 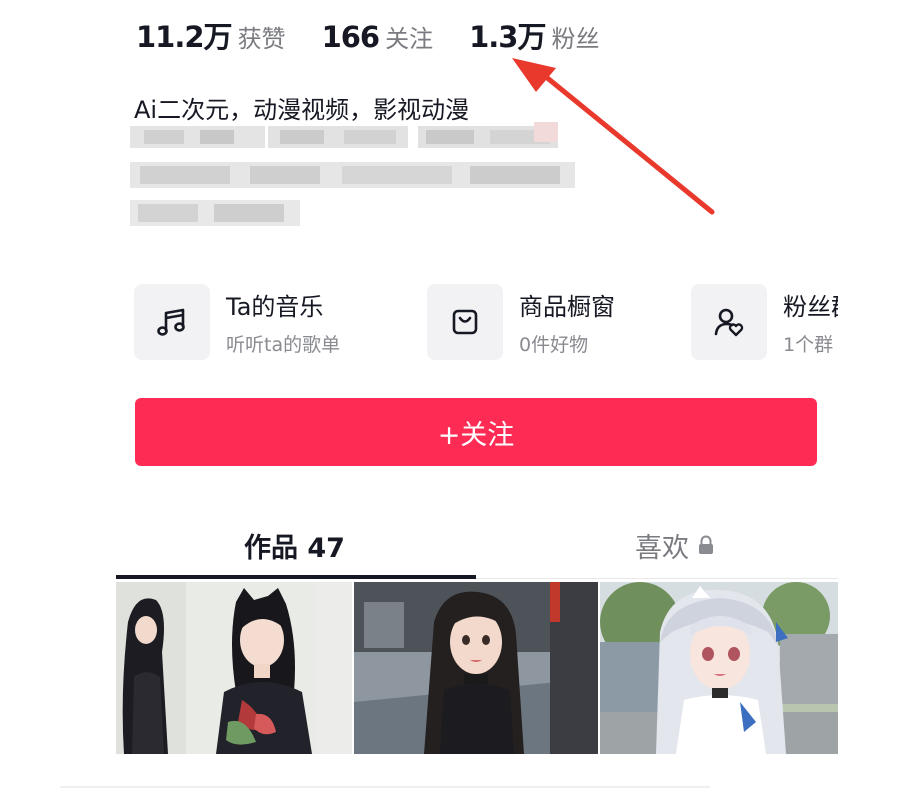 I want to click on following-label: 关注, so click(x=409, y=39).